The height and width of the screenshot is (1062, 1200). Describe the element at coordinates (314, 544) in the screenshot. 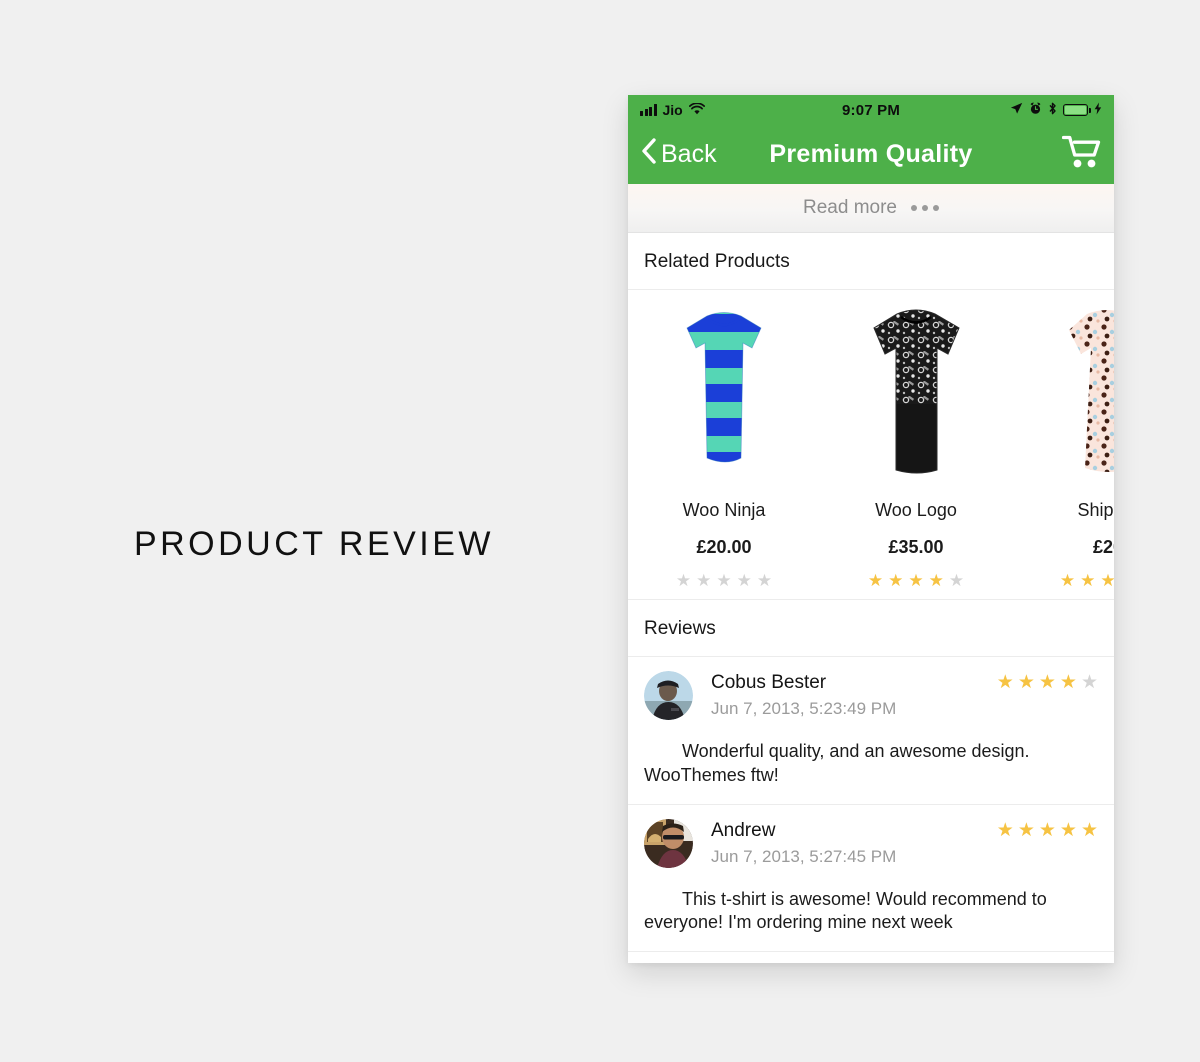

I see `page-title: PRODUCT REVIEW` at that location.